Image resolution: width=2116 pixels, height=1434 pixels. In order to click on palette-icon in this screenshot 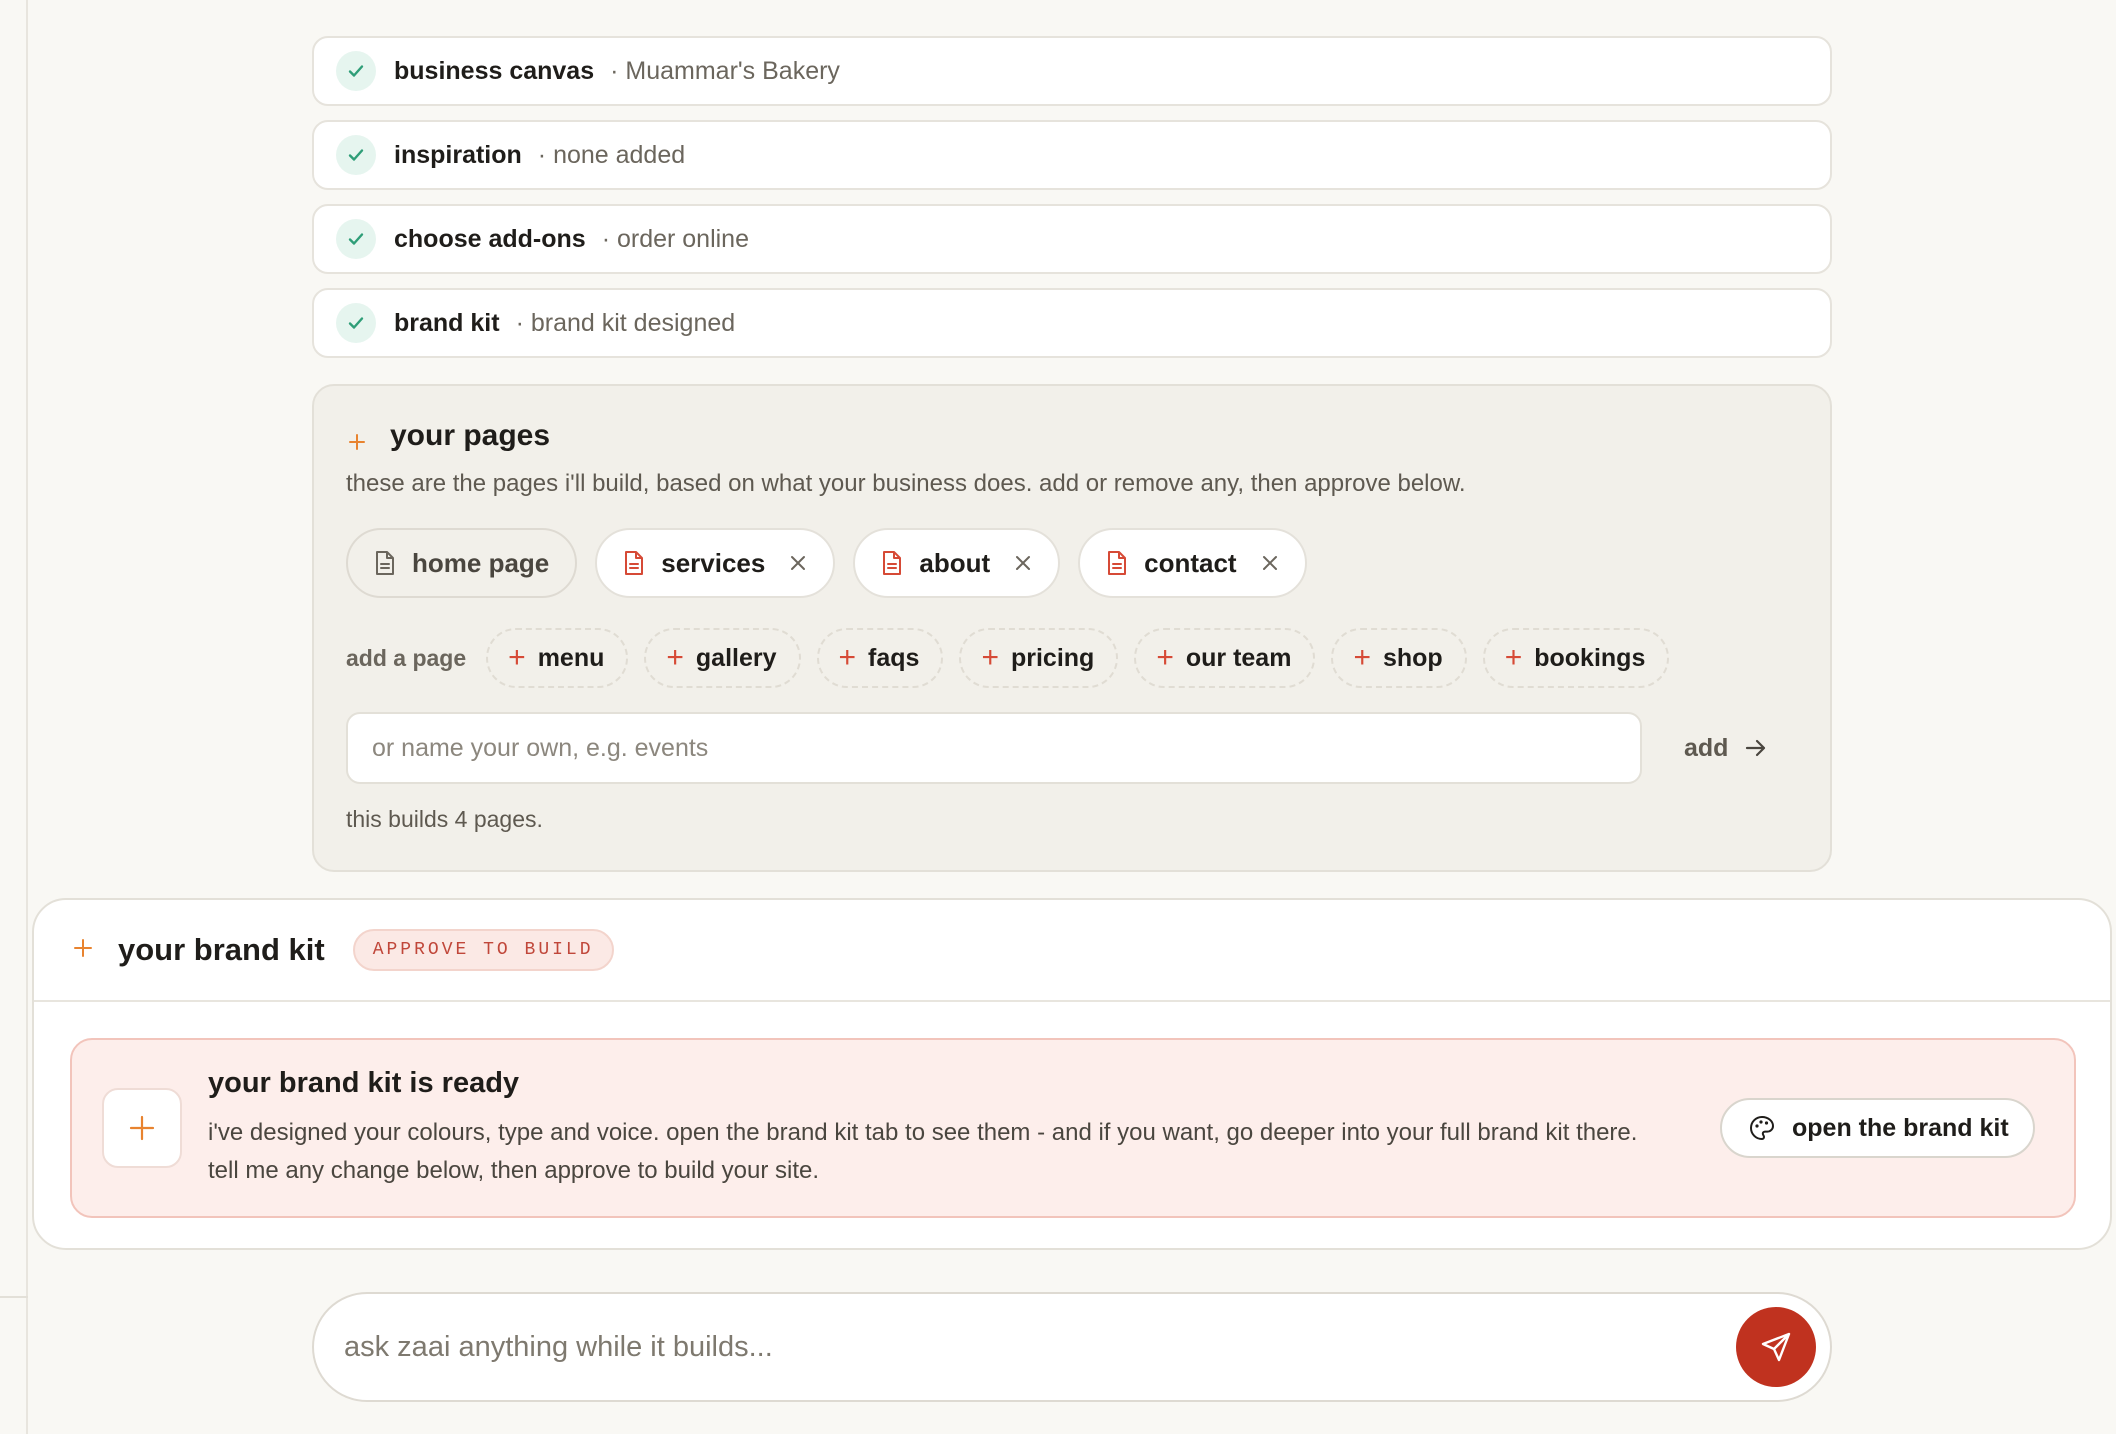, I will do `click(1762, 1128)`.